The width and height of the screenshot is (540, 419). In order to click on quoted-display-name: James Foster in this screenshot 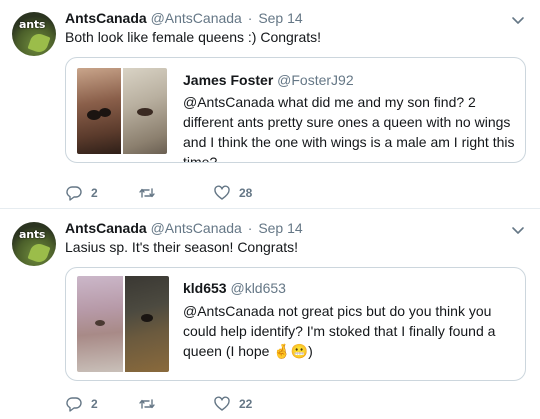, I will do `click(228, 80)`.